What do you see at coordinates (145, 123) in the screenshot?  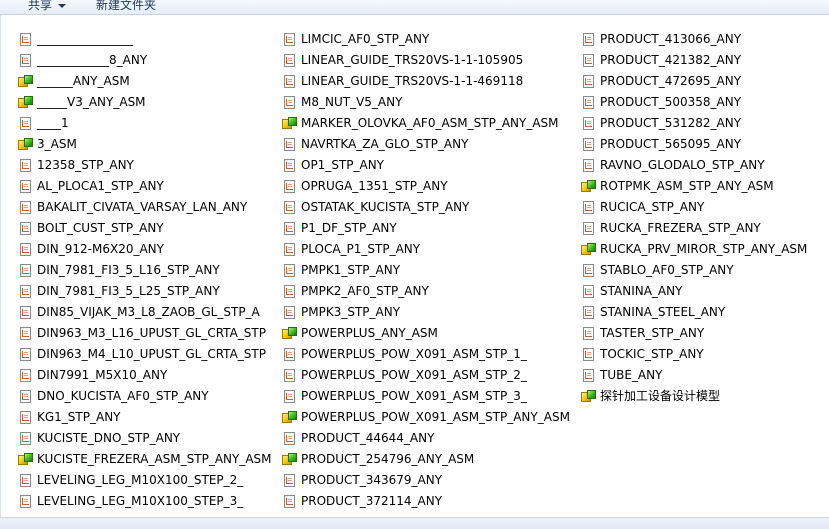 I see `file-item: ____1` at bounding box center [145, 123].